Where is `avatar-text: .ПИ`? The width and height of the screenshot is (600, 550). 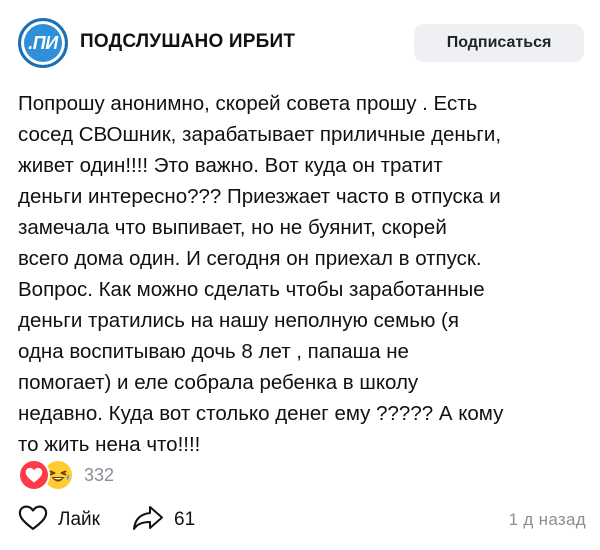
avatar-text: .ПИ is located at coordinates (43, 42).